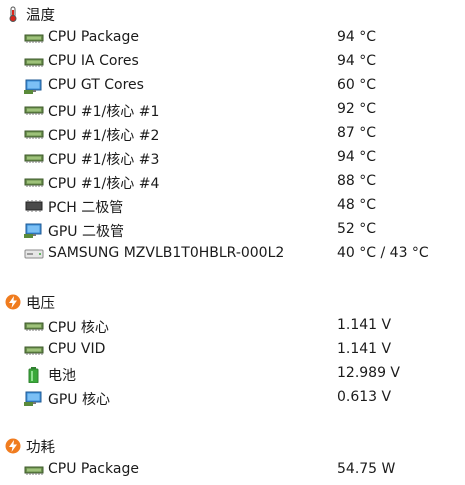 The image size is (465, 485). Describe the element at coordinates (34, 206) in the screenshot. I see `pch-chip-icon` at that location.